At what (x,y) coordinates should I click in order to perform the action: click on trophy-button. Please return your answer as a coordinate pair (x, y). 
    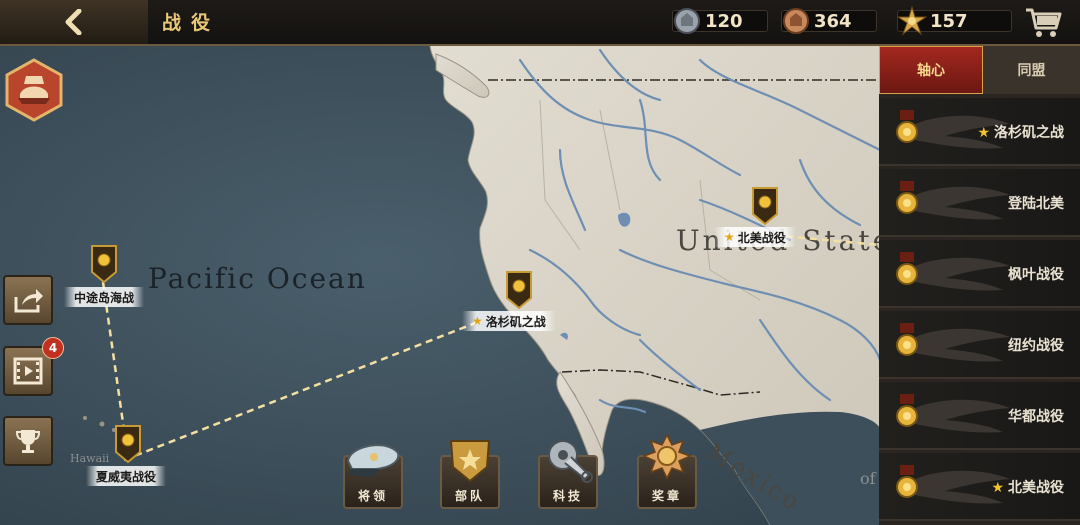
    Looking at the image, I should click on (28, 441).